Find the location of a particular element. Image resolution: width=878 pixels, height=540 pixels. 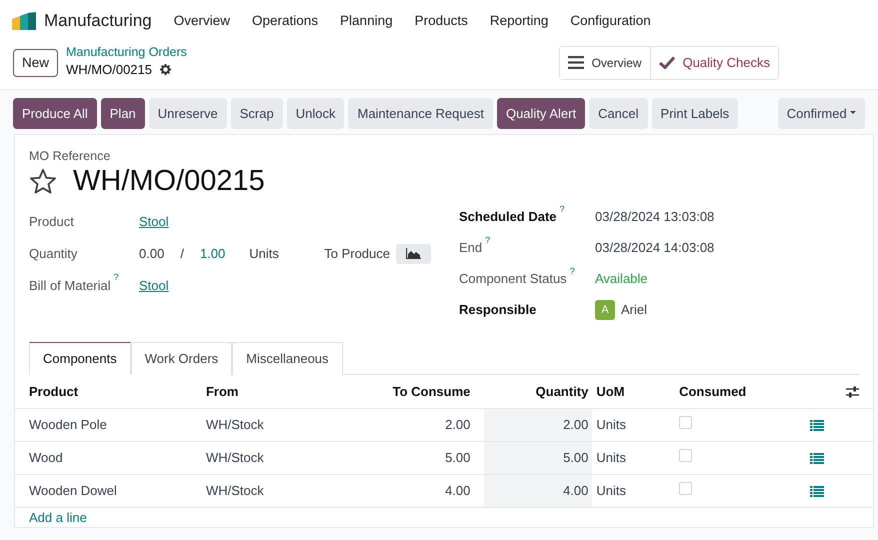

field-value: 03/28/2024 13:03:08 is located at coordinates (654, 217).